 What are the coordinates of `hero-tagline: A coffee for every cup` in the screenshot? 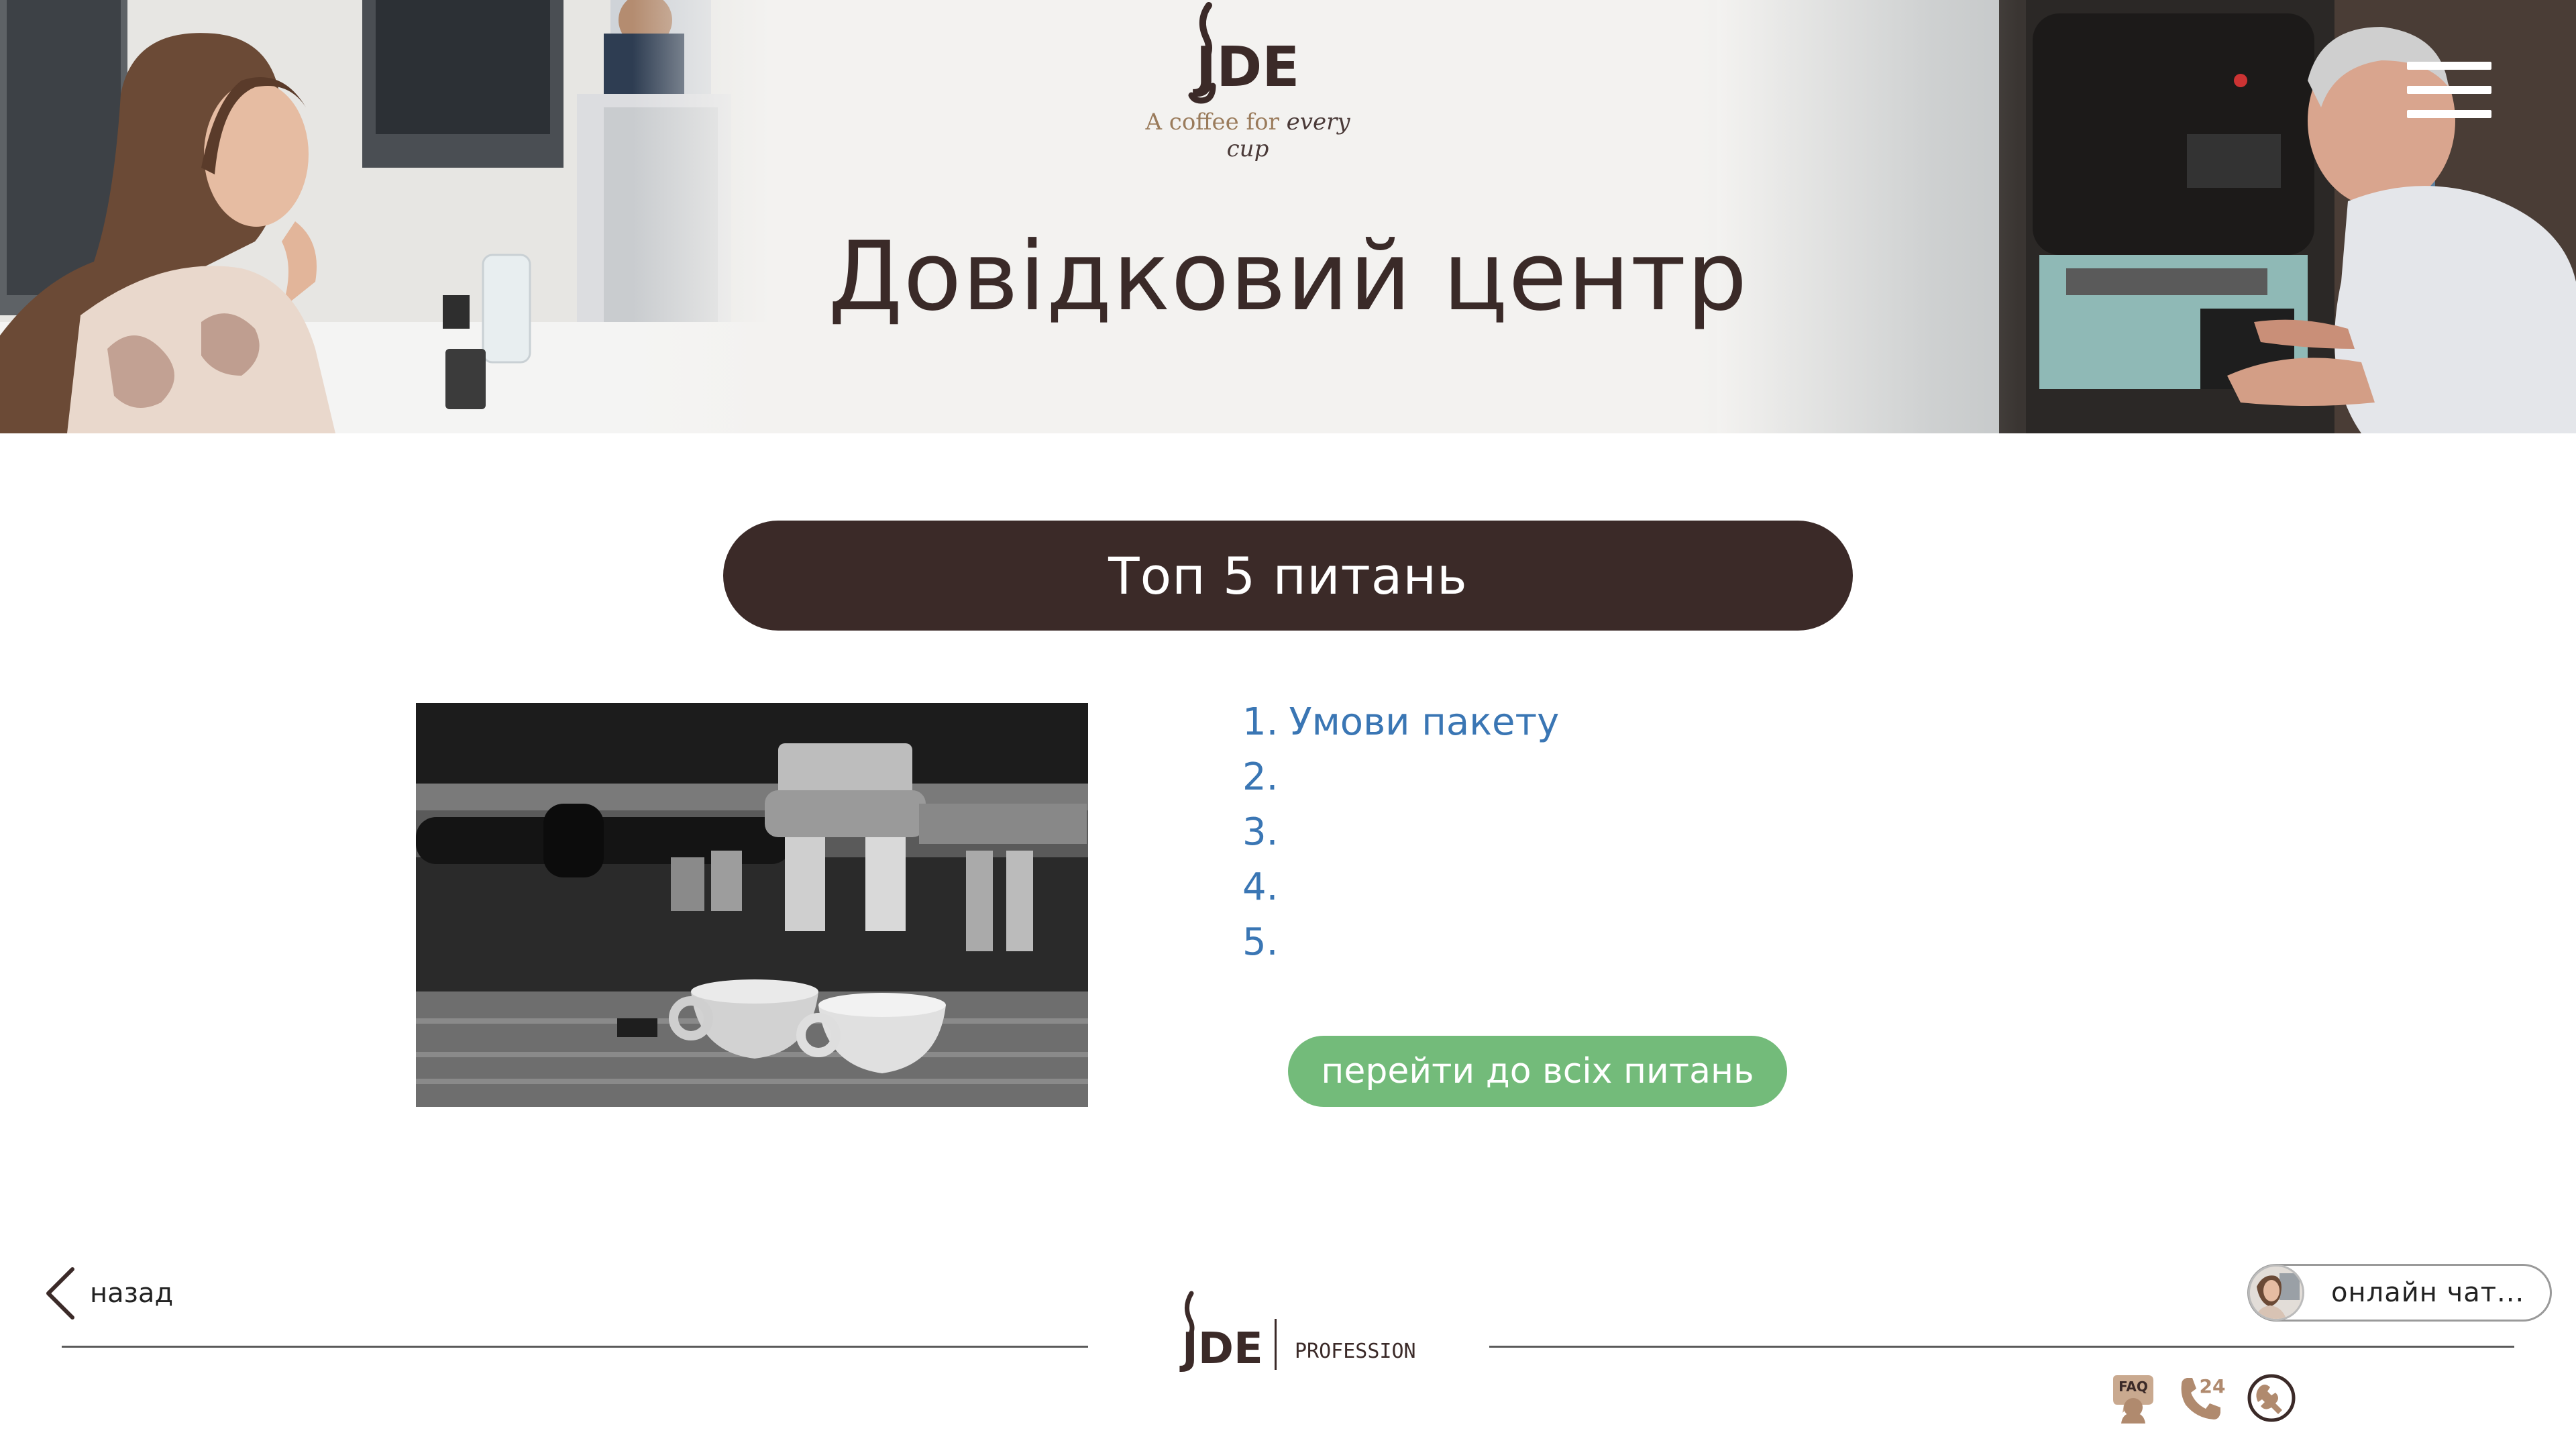 It's located at (1248, 135).